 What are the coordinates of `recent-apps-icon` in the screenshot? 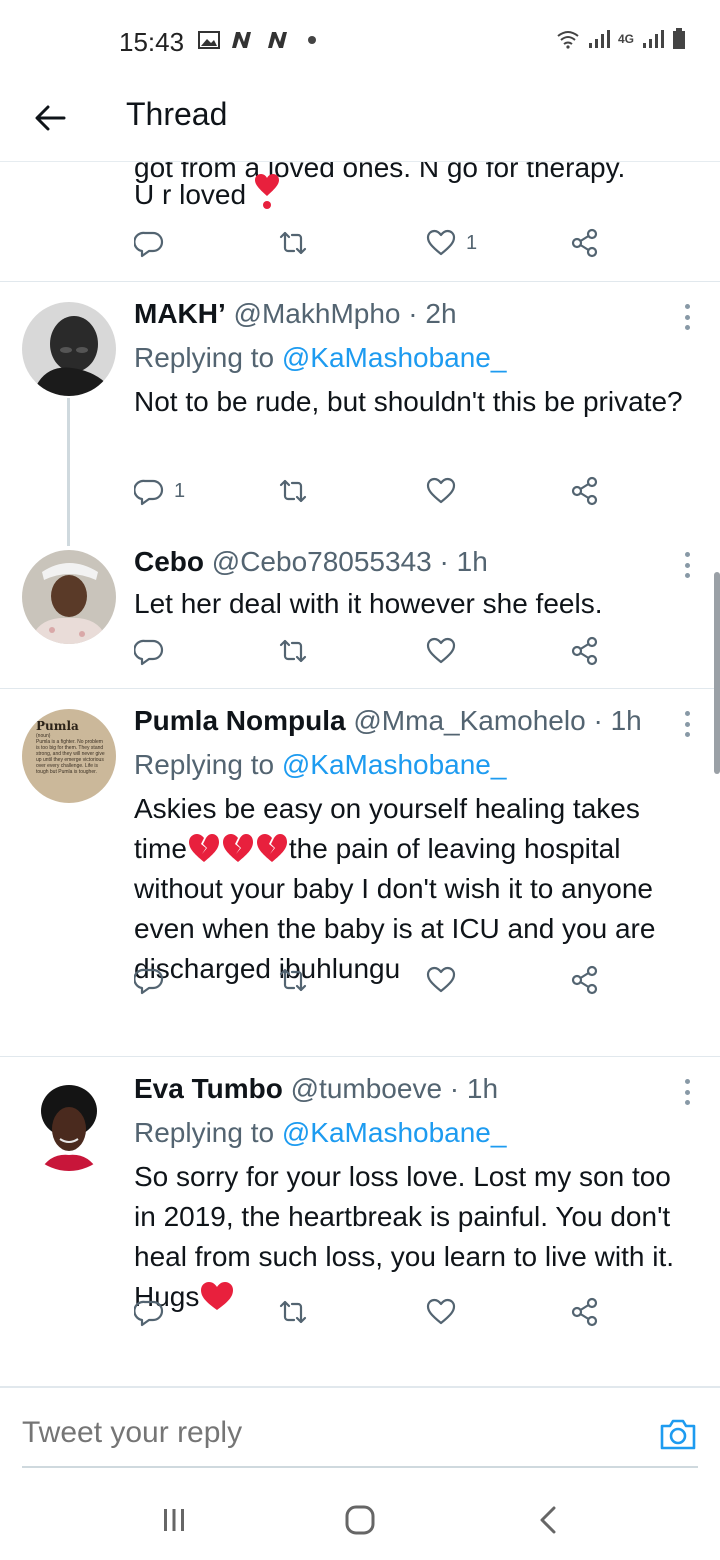 It's located at (174, 1520).